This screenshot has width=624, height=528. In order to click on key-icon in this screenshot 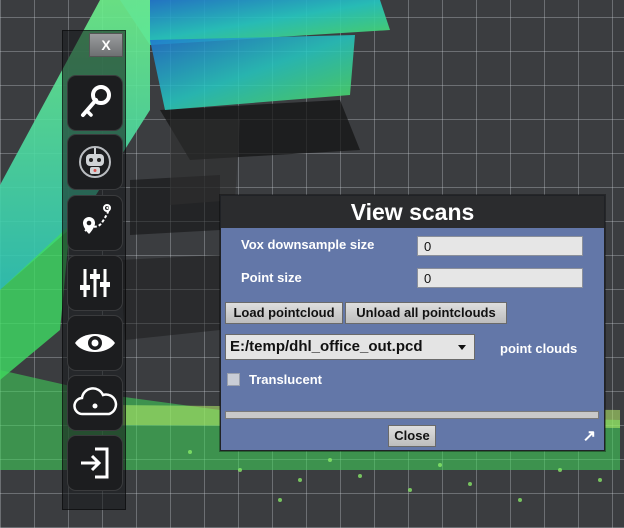, I will do `click(95, 103)`.